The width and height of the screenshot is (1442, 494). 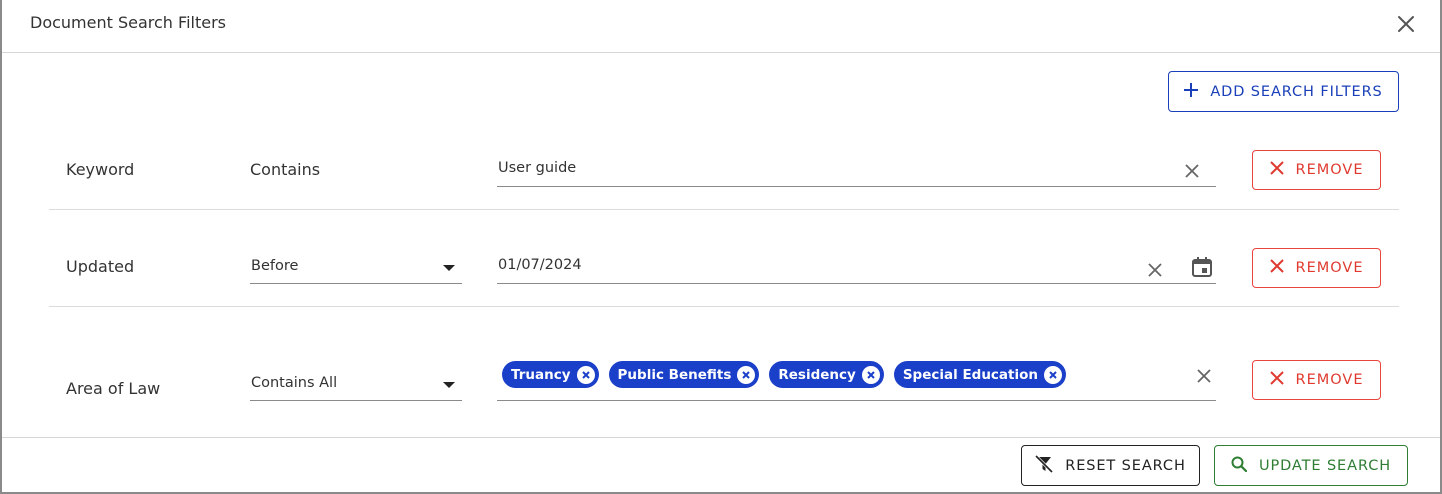 What do you see at coordinates (356, 384) in the screenshot?
I see `area-of-law-operator-select: Contains All` at bounding box center [356, 384].